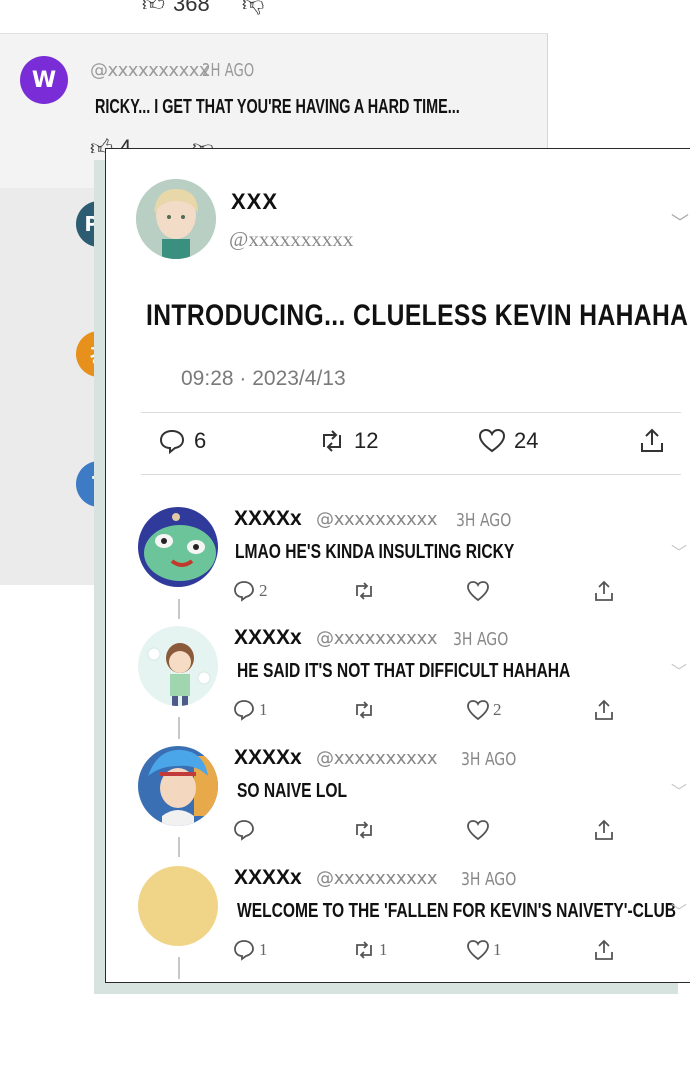 The height and width of the screenshot is (1080, 690). I want to click on retweet-count: 1, so click(383, 949).